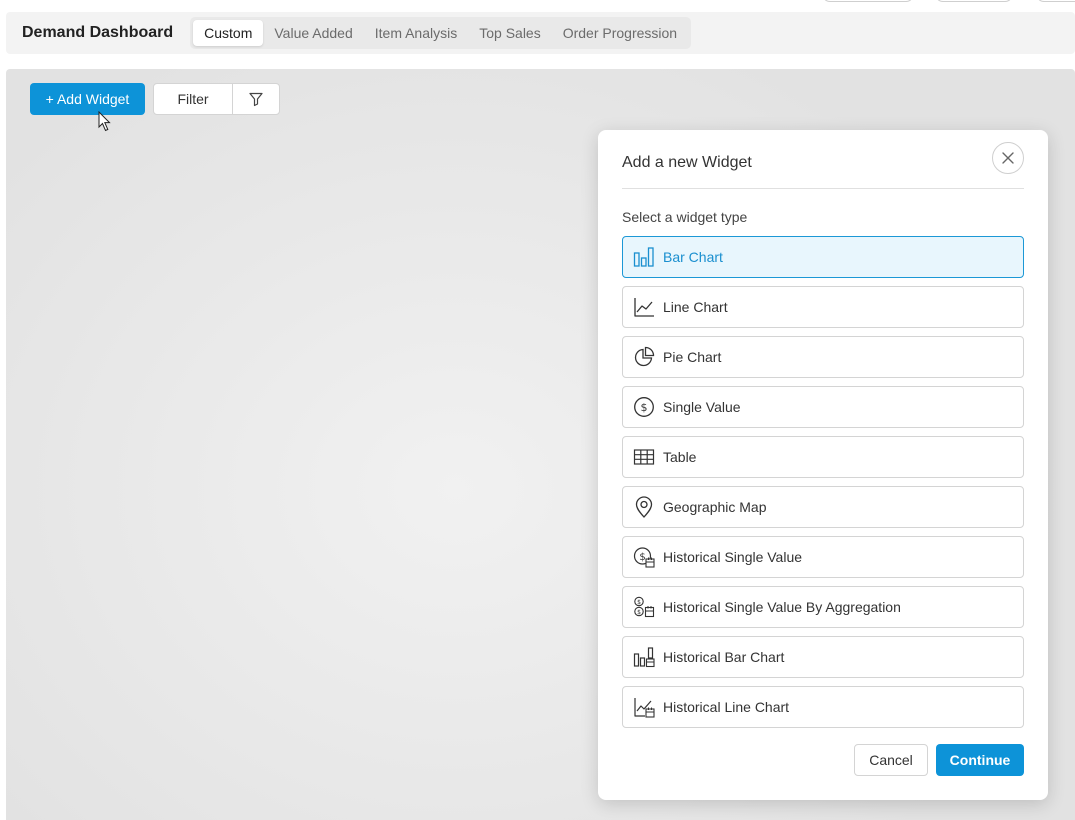 The image size is (1075, 820). I want to click on bar-chart-icon, so click(643, 257).